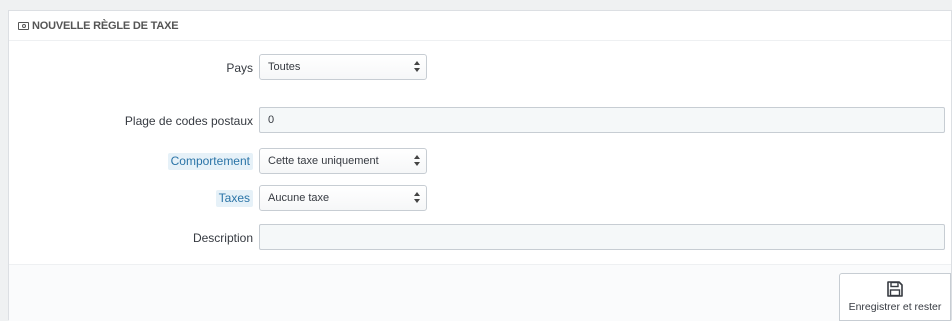 This screenshot has height=321, width=952. Describe the element at coordinates (323, 161) in the screenshot. I see `behavior-select-value: Cette taxe uniquement` at that location.